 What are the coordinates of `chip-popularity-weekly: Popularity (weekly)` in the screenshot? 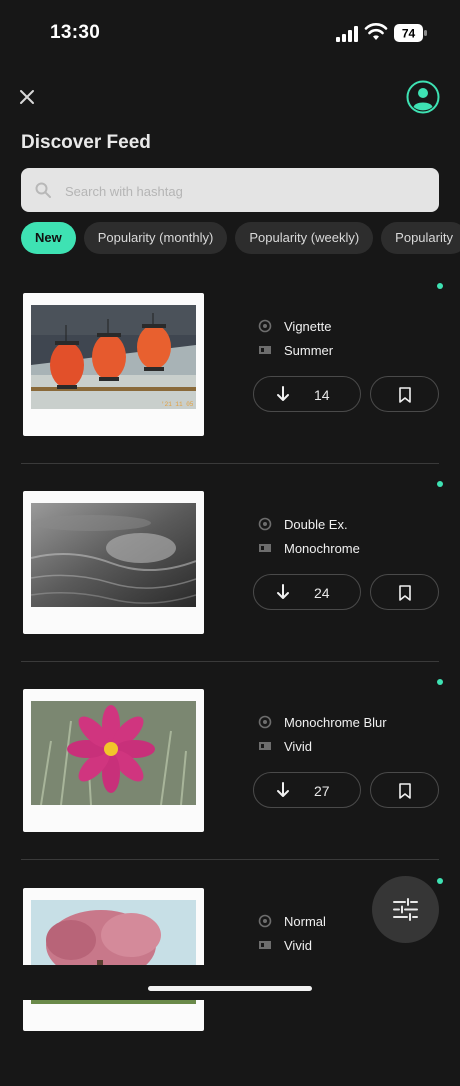 It's located at (304, 238).